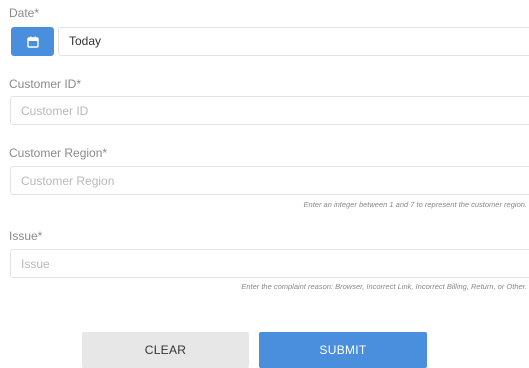 Image resolution: width=529 pixels, height=368 pixels. Describe the element at coordinates (58, 153) in the screenshot. I see `customer-region-label: Customer Region*` at that location.